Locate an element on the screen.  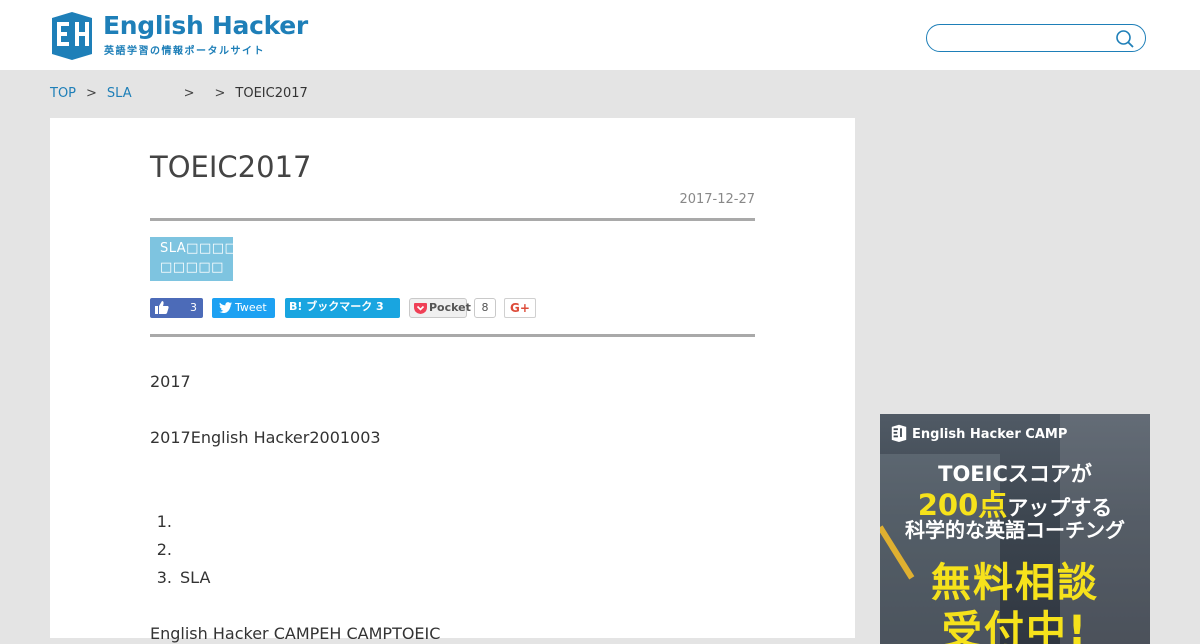
site-logo: English Hacker 英語学習の情報ポータルサイト is located at coordinates (179, 35).